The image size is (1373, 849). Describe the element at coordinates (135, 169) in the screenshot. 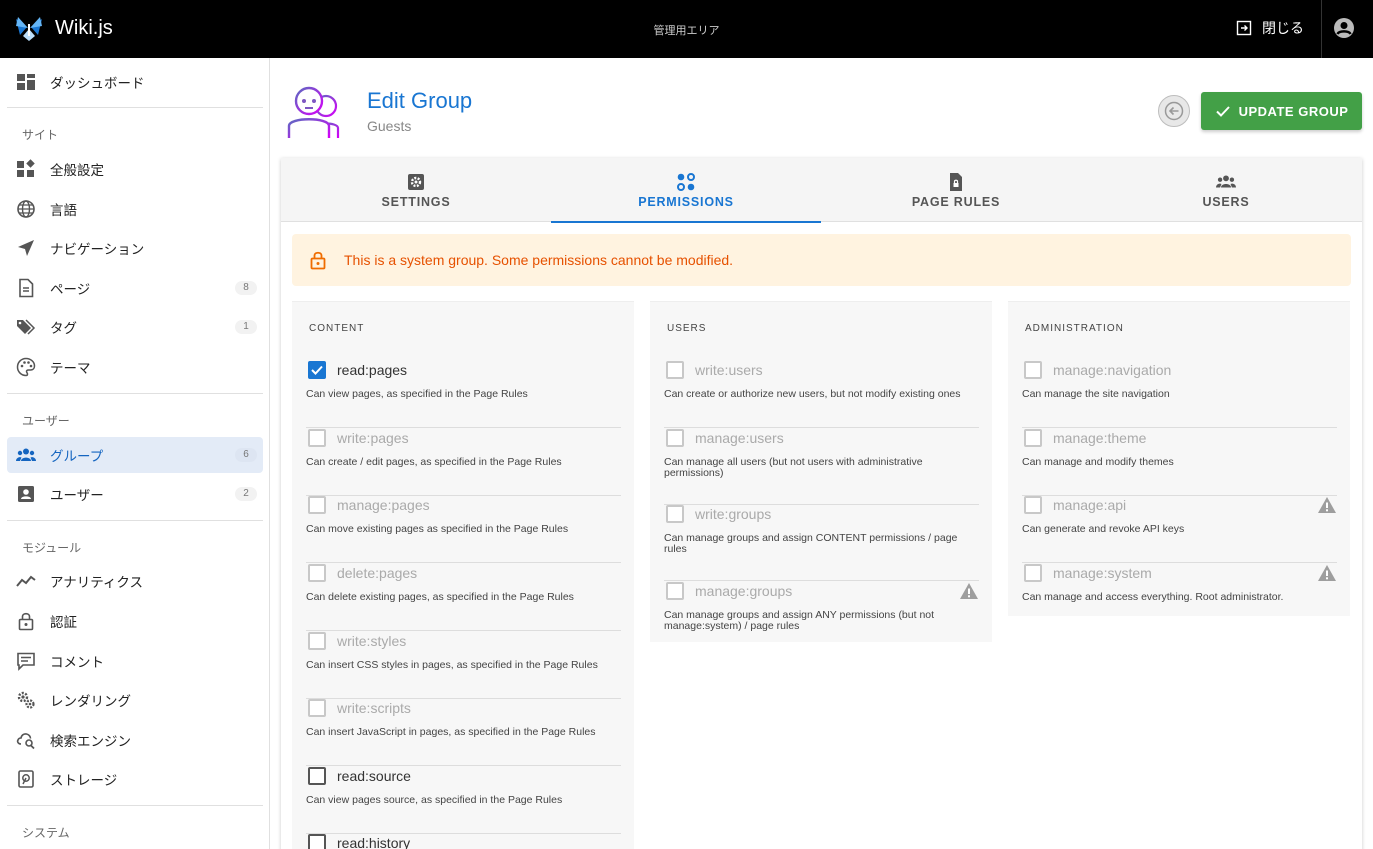

I see `sidebar-item-general: 全般設定` at that location.